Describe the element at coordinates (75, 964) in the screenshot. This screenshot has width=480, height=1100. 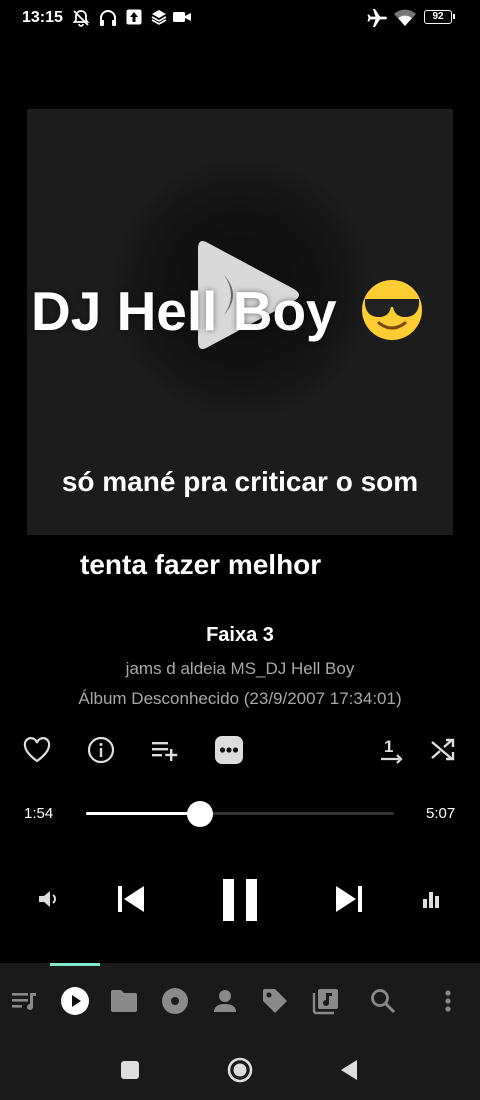
I see `active-tab-indicator` at that location.